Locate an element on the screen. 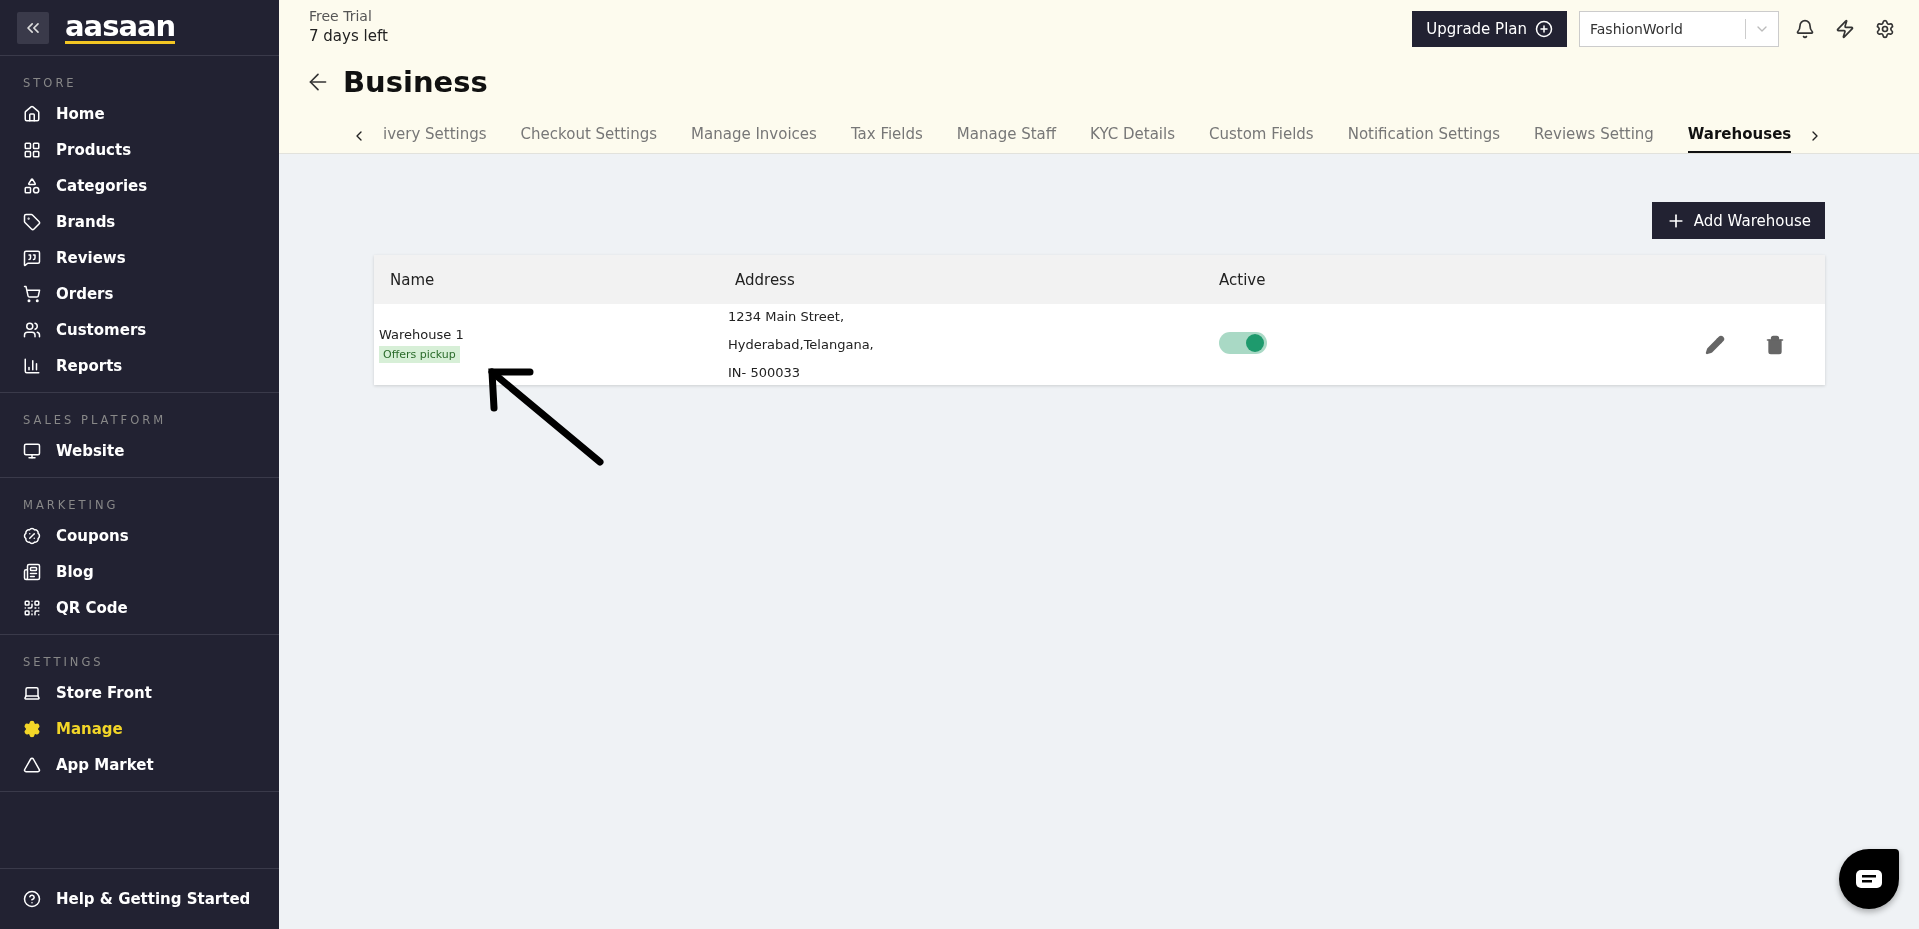 This screenshot has height=929, width=1919. grid-icon is located at coordinates (32, 150).